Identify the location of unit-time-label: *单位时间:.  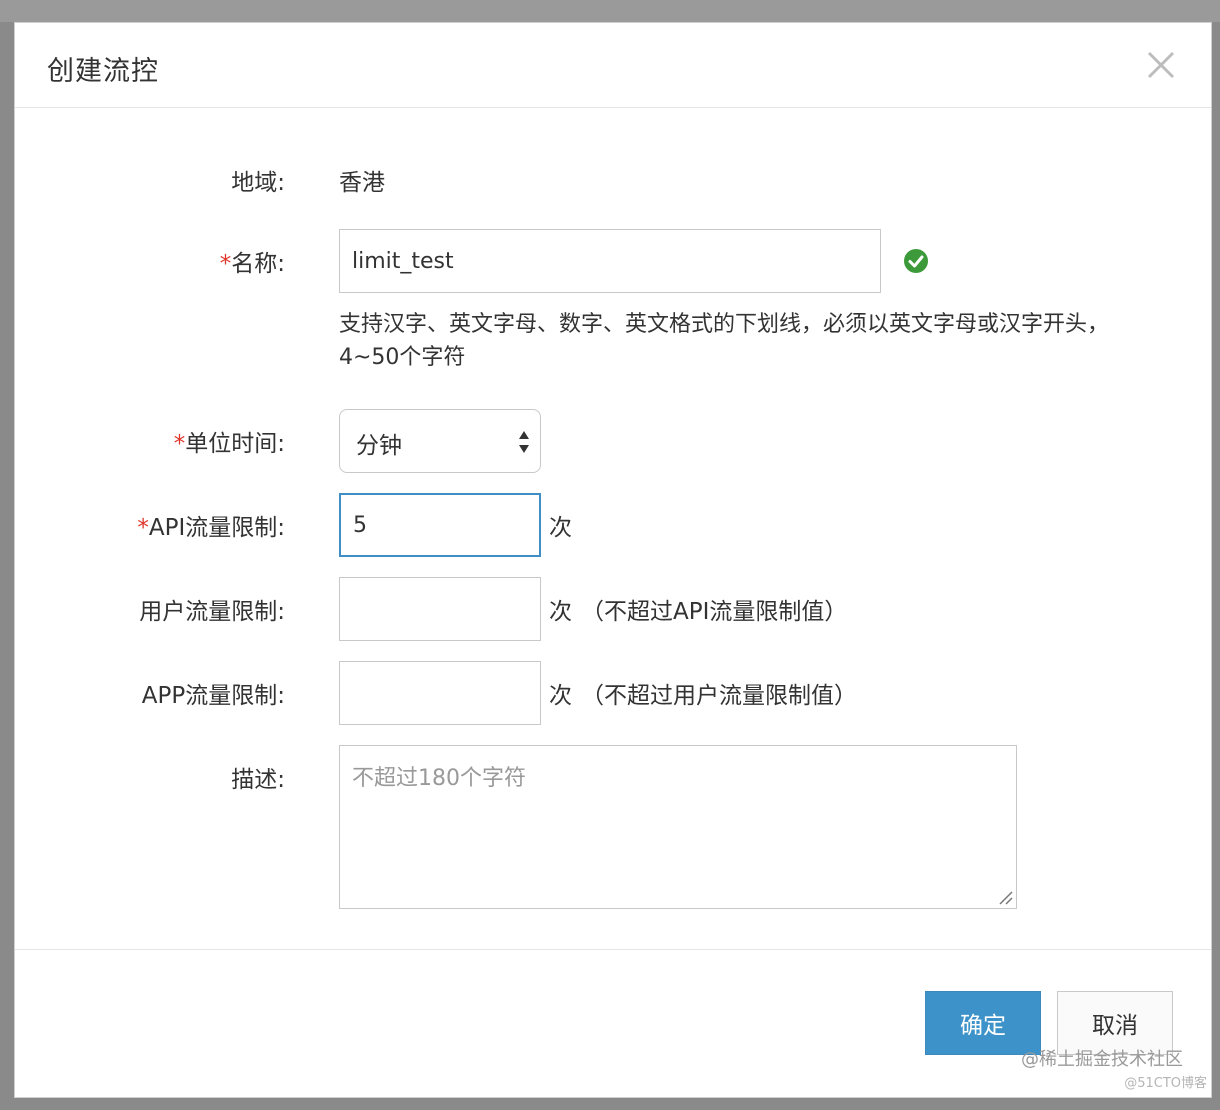
(229, 441).